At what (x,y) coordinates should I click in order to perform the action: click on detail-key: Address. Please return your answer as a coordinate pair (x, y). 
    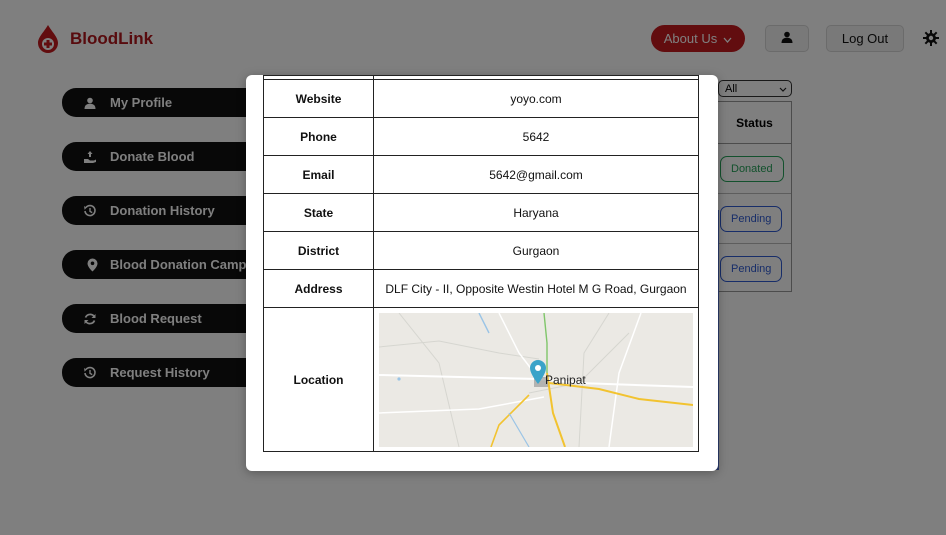
    Looking at the image, I should click on (318, 288).